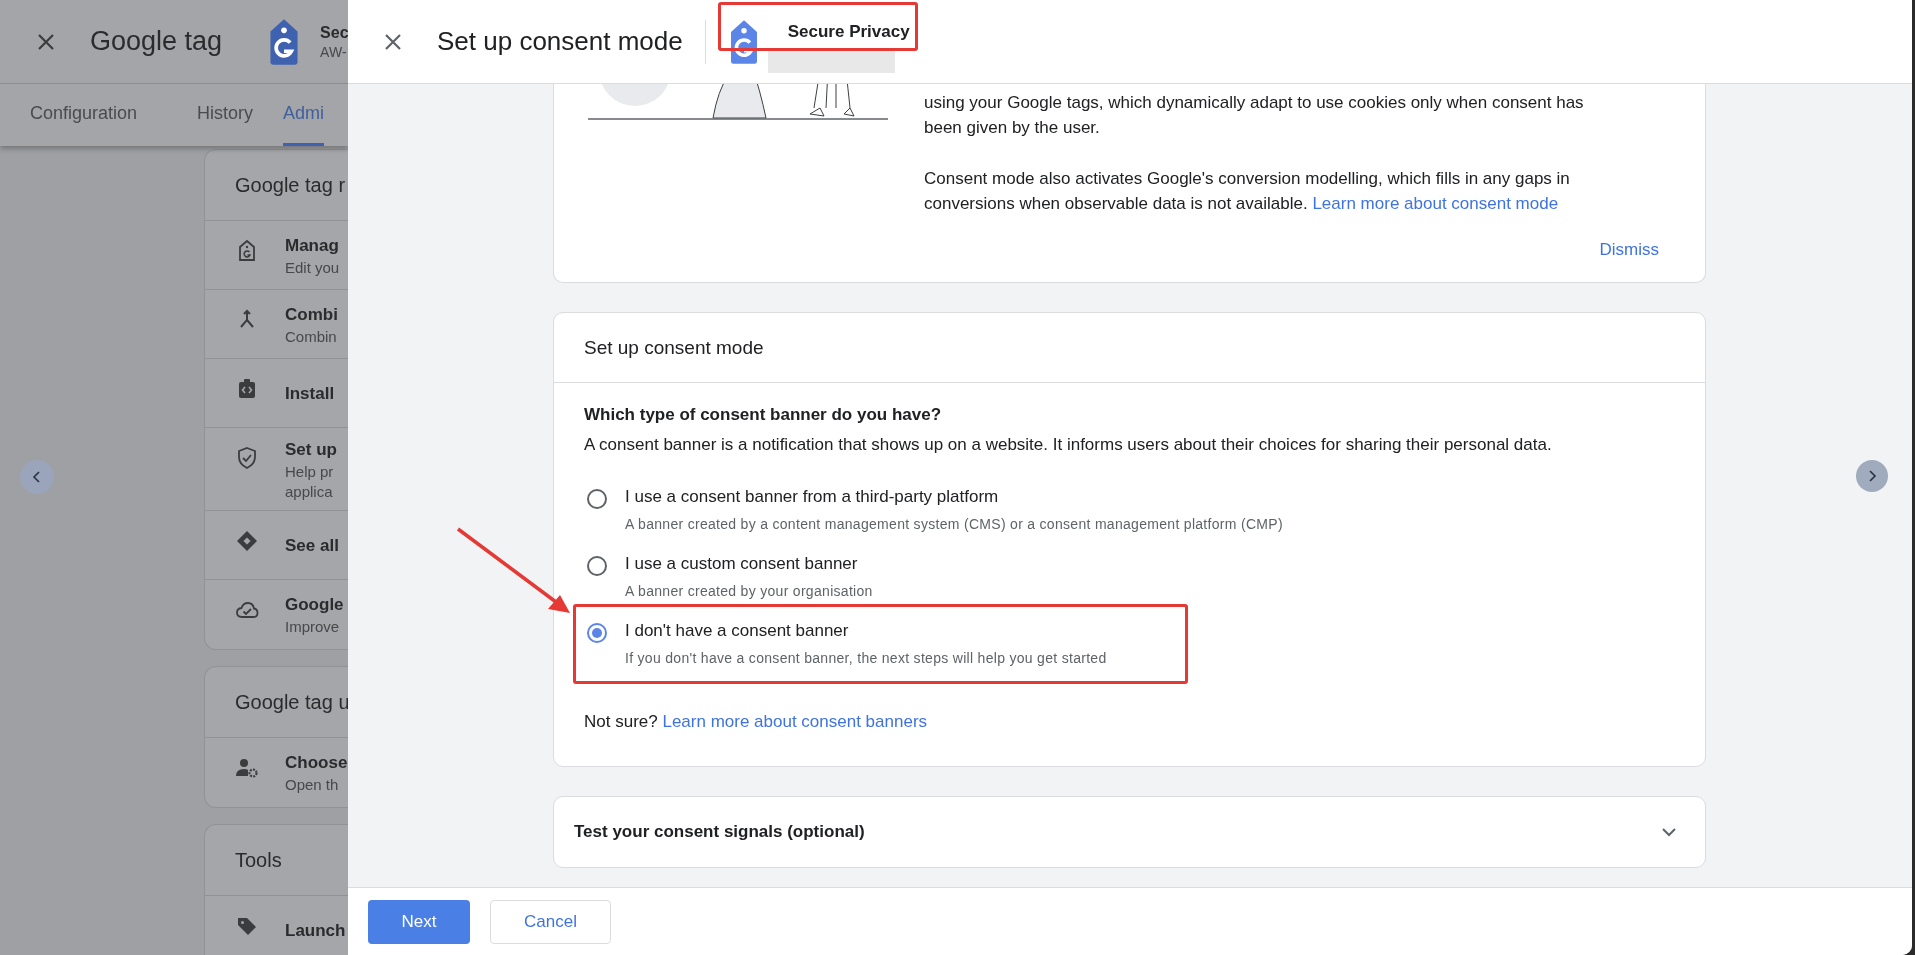  What do you see at coordinates (1254, 115) in the screenshot?
I see `intro-paragraph: using your Google tags, which dynamically adapt to use cookies only when consent has been given by the user.` at bounding box center [1254, 115].